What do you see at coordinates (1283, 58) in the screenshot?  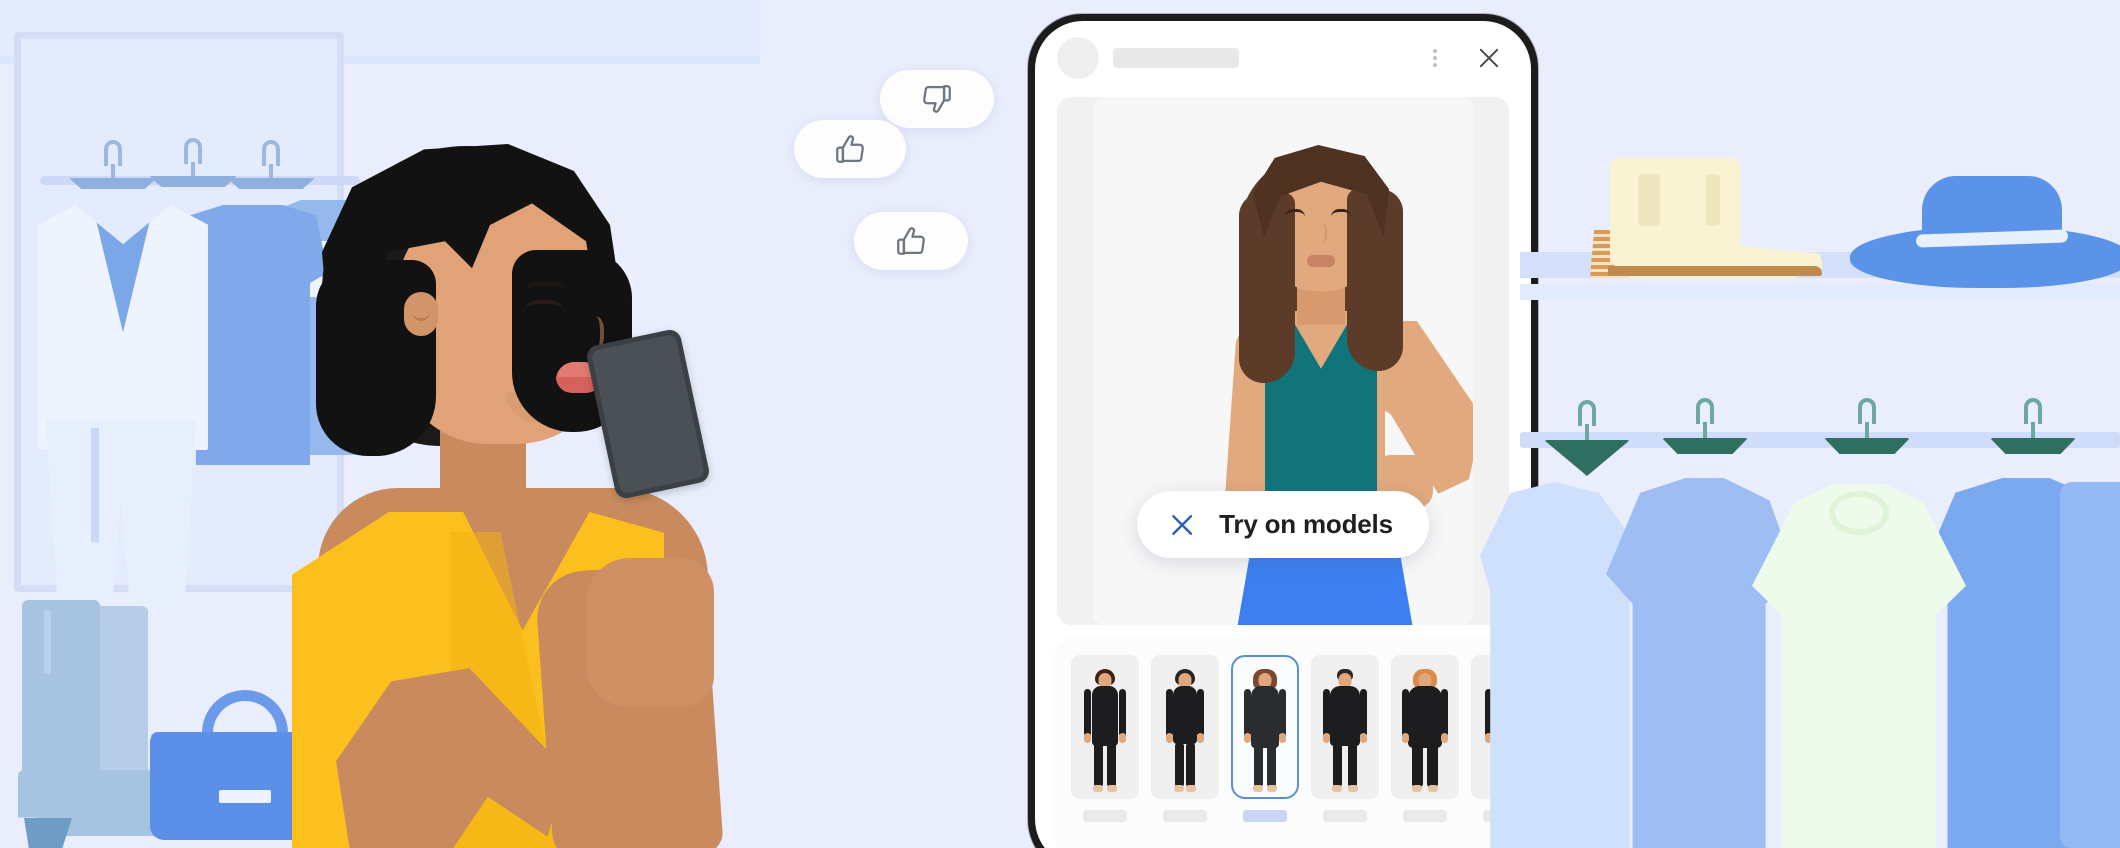 I see `app-header` at bounding box center [1283, 58].